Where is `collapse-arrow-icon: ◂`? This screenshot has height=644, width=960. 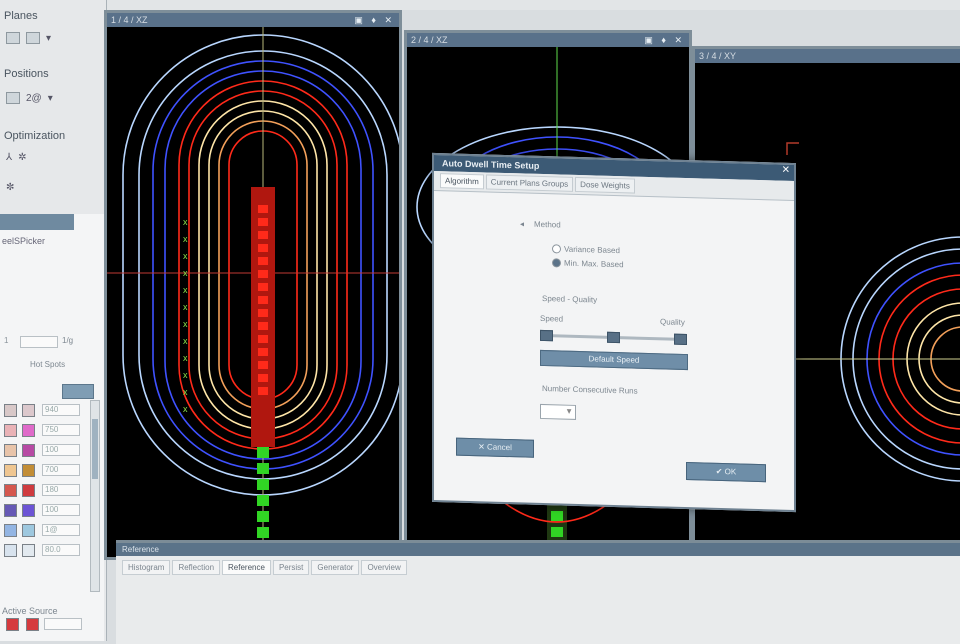
collapse-arrow-icon: ◂ is located at coordinates (522, 223).